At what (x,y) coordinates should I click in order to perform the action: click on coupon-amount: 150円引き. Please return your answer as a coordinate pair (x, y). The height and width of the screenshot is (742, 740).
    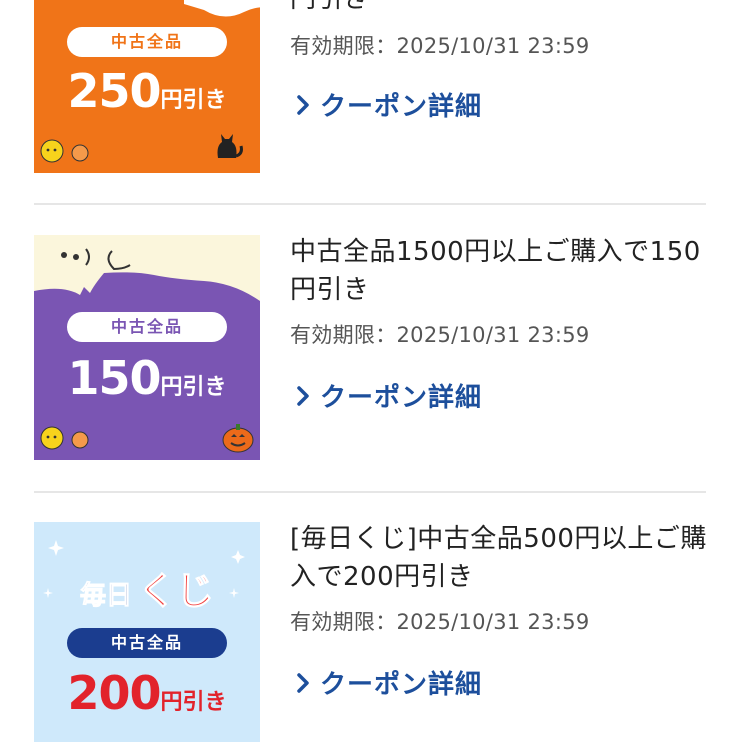
    Looking at the image, I should click on (147, 378).